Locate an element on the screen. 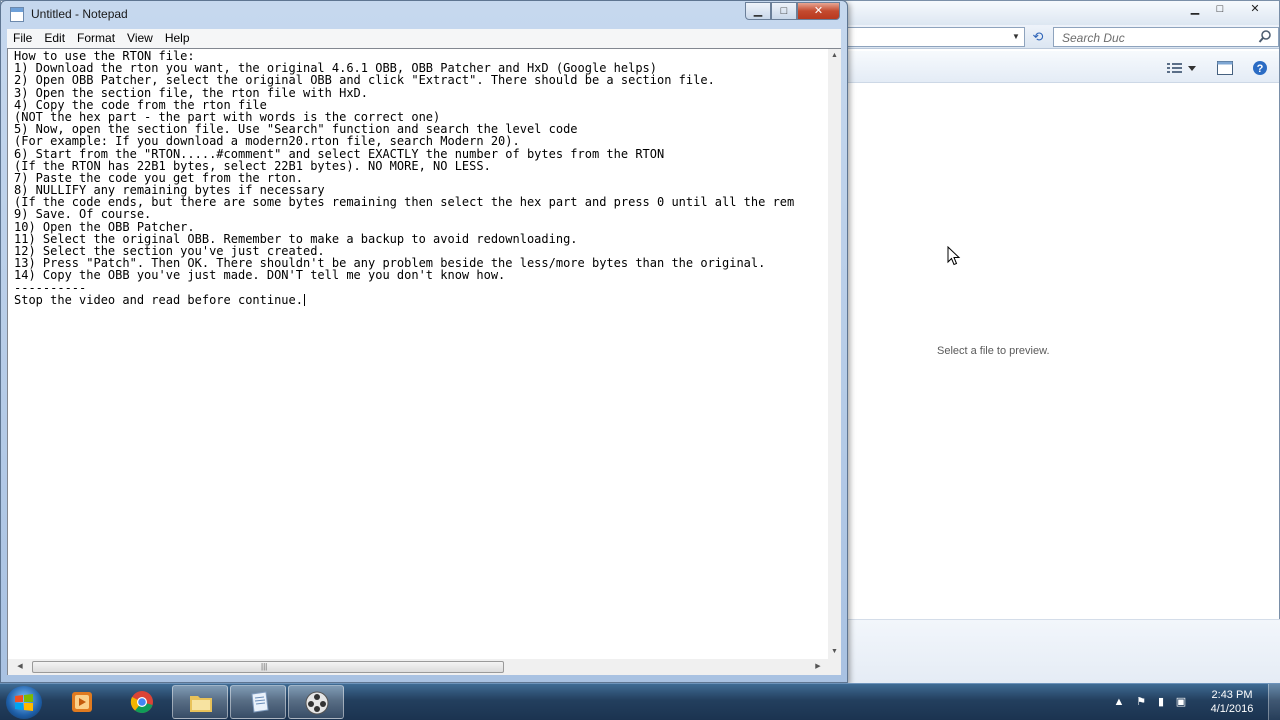  show-desktop-button is located at coordinates (1274, 702).